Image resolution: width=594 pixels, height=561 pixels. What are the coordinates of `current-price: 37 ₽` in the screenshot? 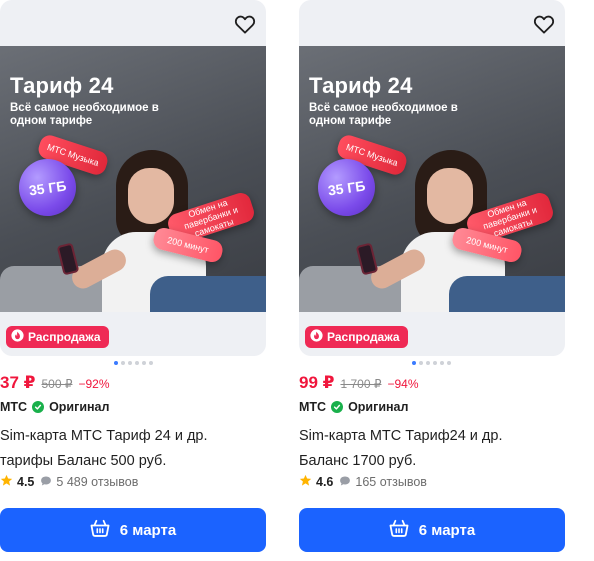 It's located at (18, 382).